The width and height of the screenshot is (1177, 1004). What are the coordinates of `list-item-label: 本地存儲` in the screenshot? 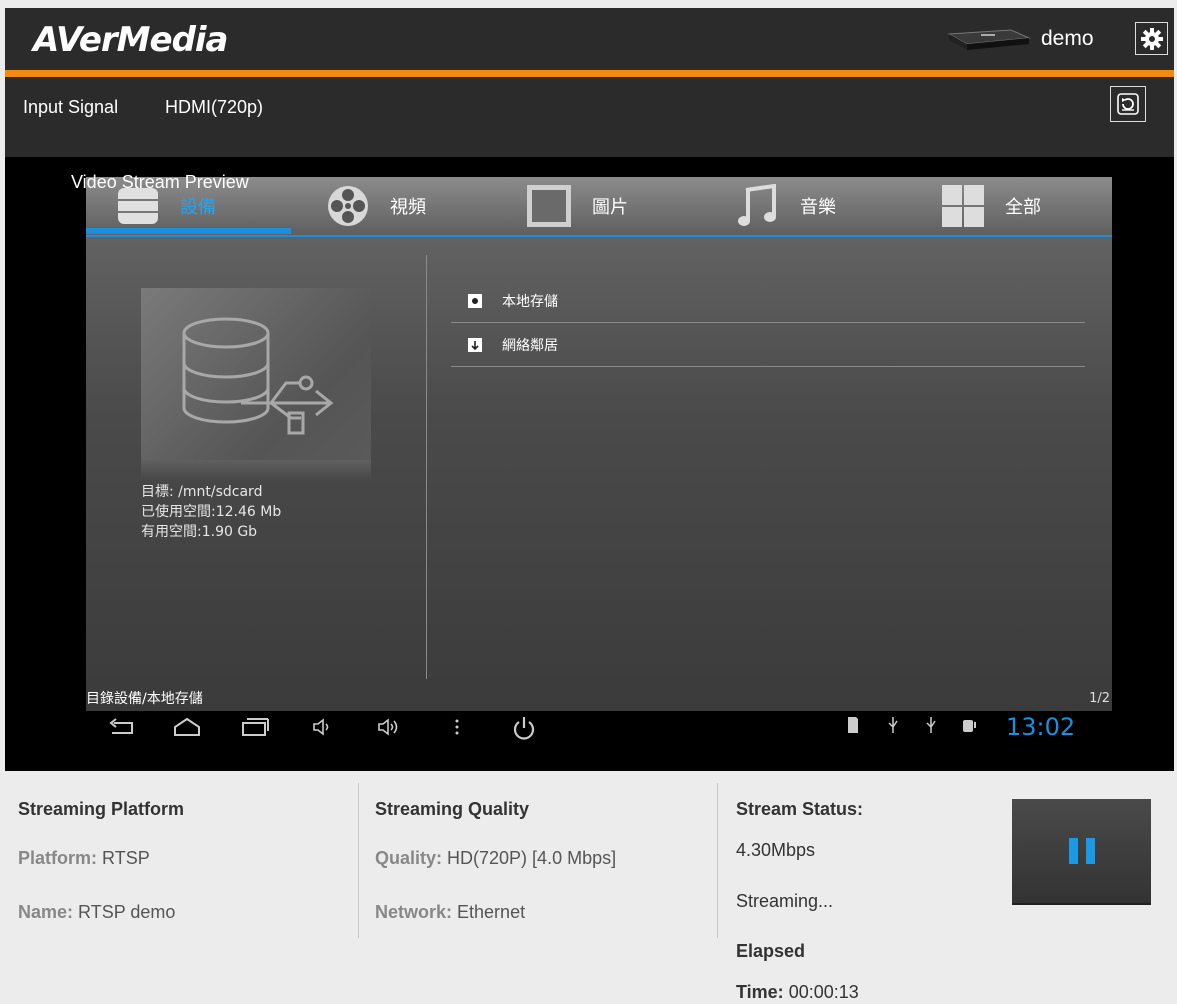 It's located at (530, 301).